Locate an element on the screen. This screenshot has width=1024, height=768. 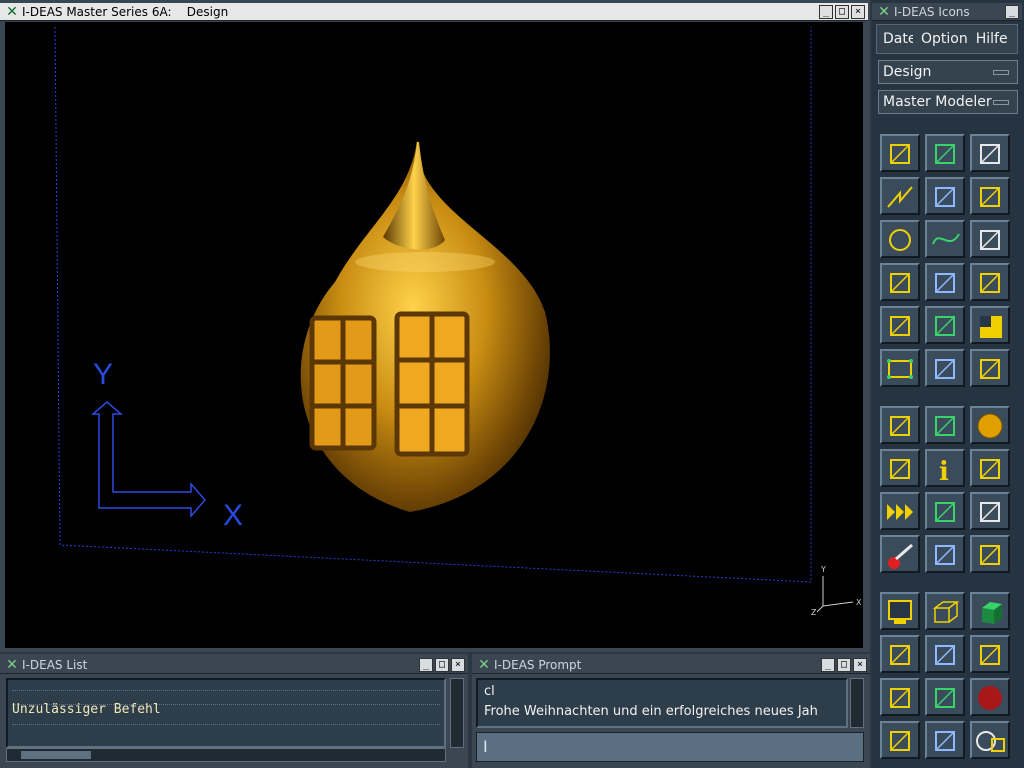
menu-bar: Datei Option Hilfe is located at coordinates (947, 39).